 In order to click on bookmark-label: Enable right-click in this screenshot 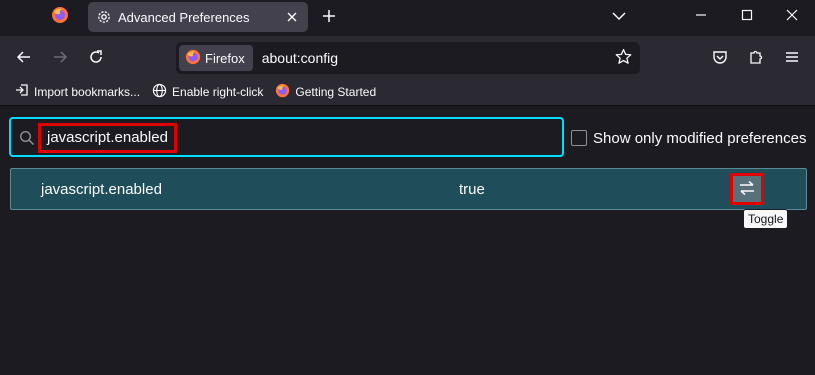, I will do `click(218, 91)`.